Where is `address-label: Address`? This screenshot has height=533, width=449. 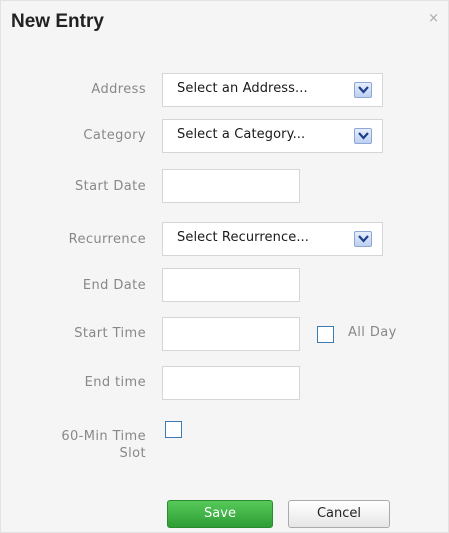 address-label: Address is located at coordinates (118, 89).